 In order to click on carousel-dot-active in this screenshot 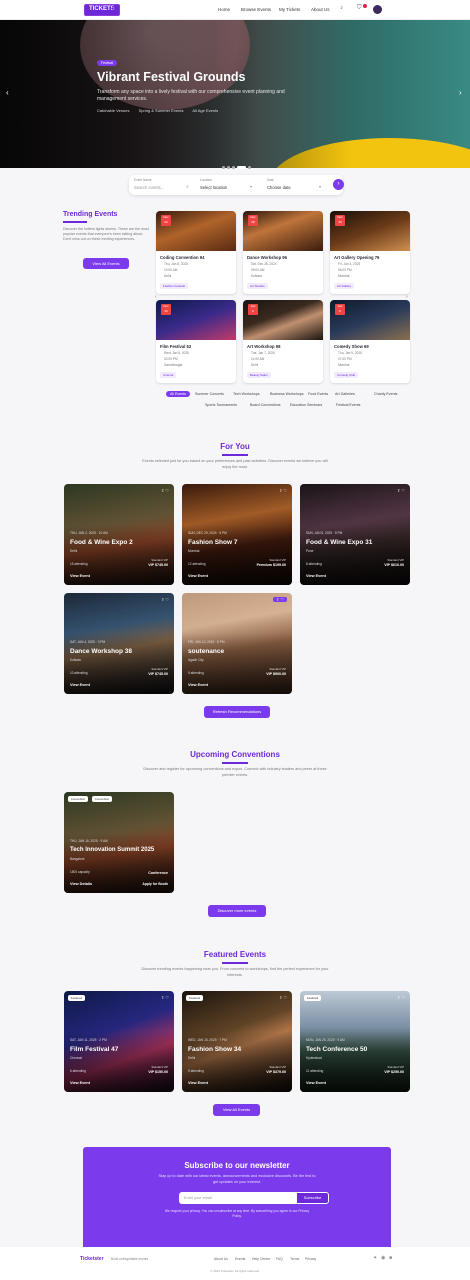, I will do `click(241, 167)`.